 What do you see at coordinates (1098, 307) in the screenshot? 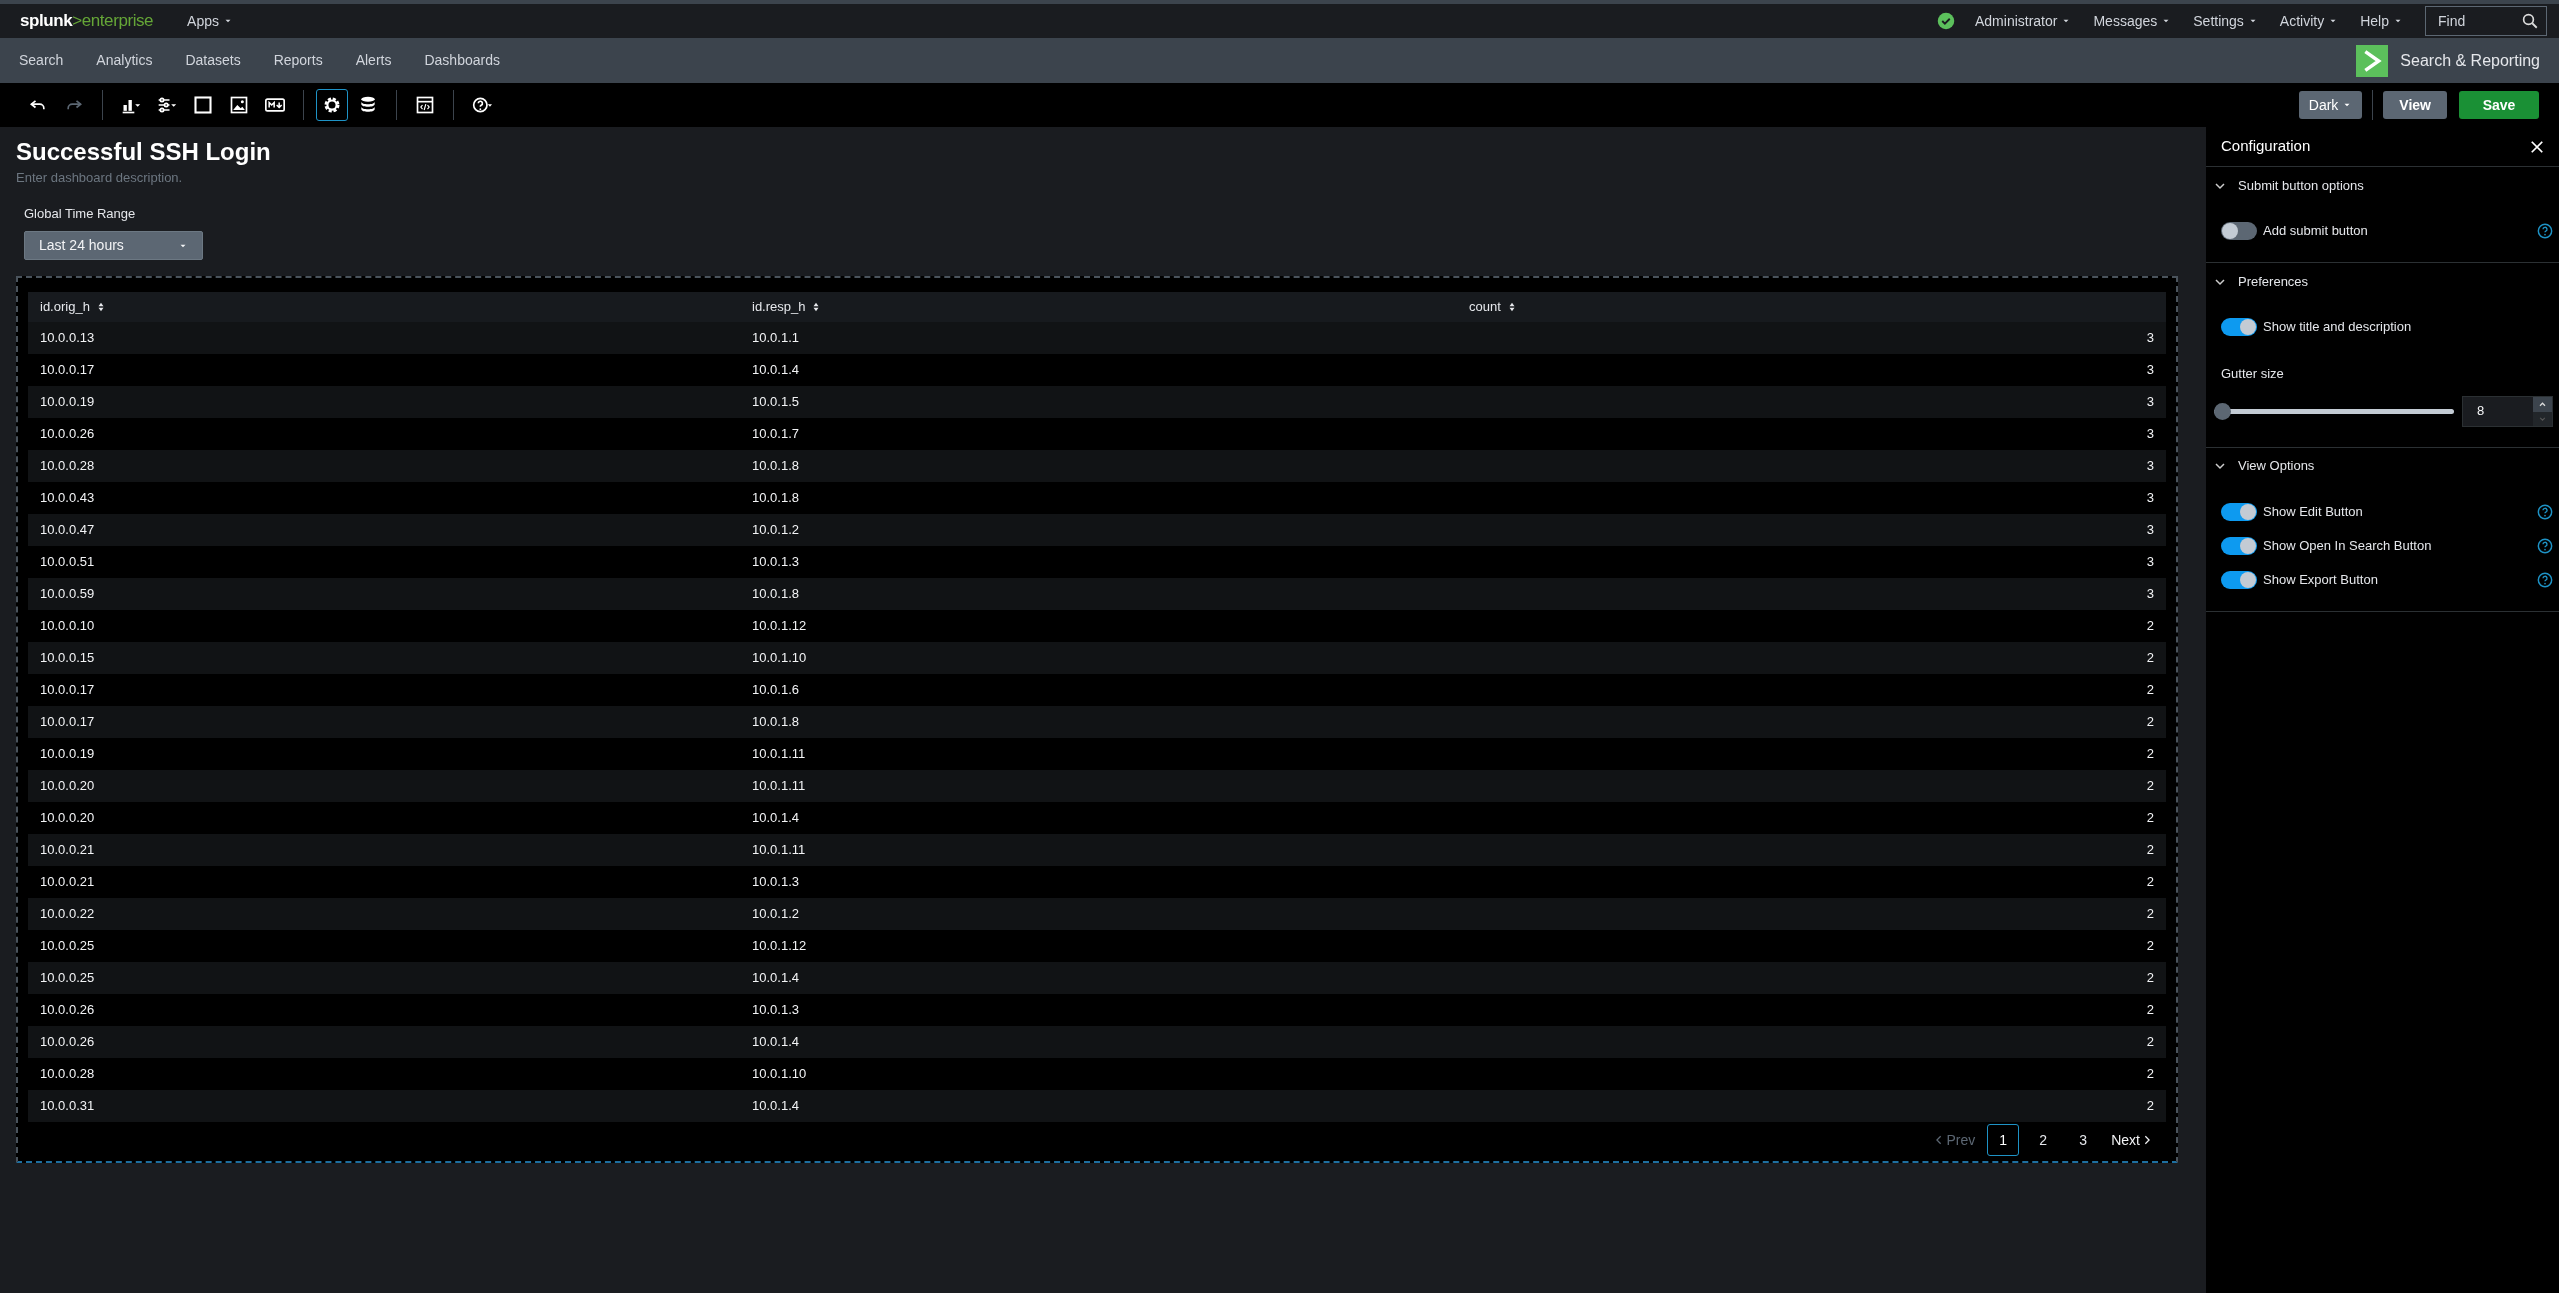
I see `column-header: id.resp_h` at bounding box center [1098, 307].